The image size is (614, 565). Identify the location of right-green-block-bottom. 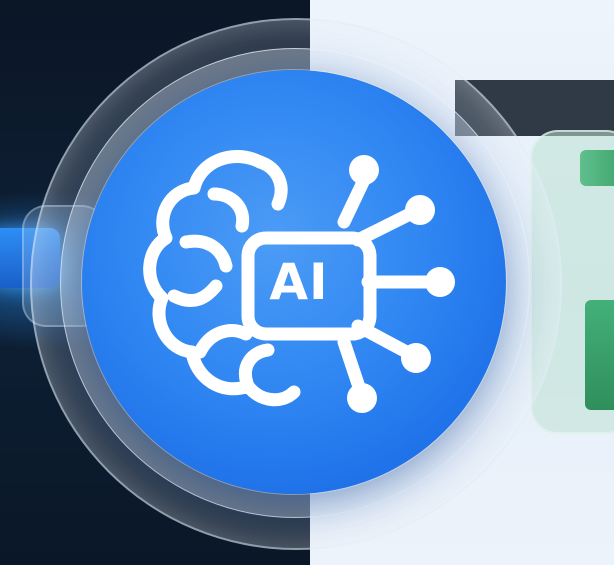
(599, 355).